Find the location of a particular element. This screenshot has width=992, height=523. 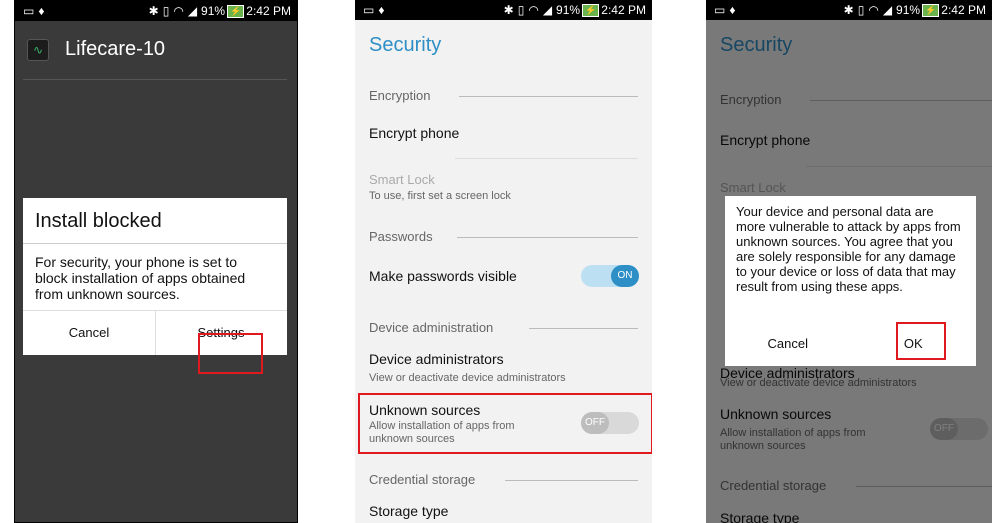

device-administrators-sub: View or deactivate device administrators is located at coordinates (467, 378).